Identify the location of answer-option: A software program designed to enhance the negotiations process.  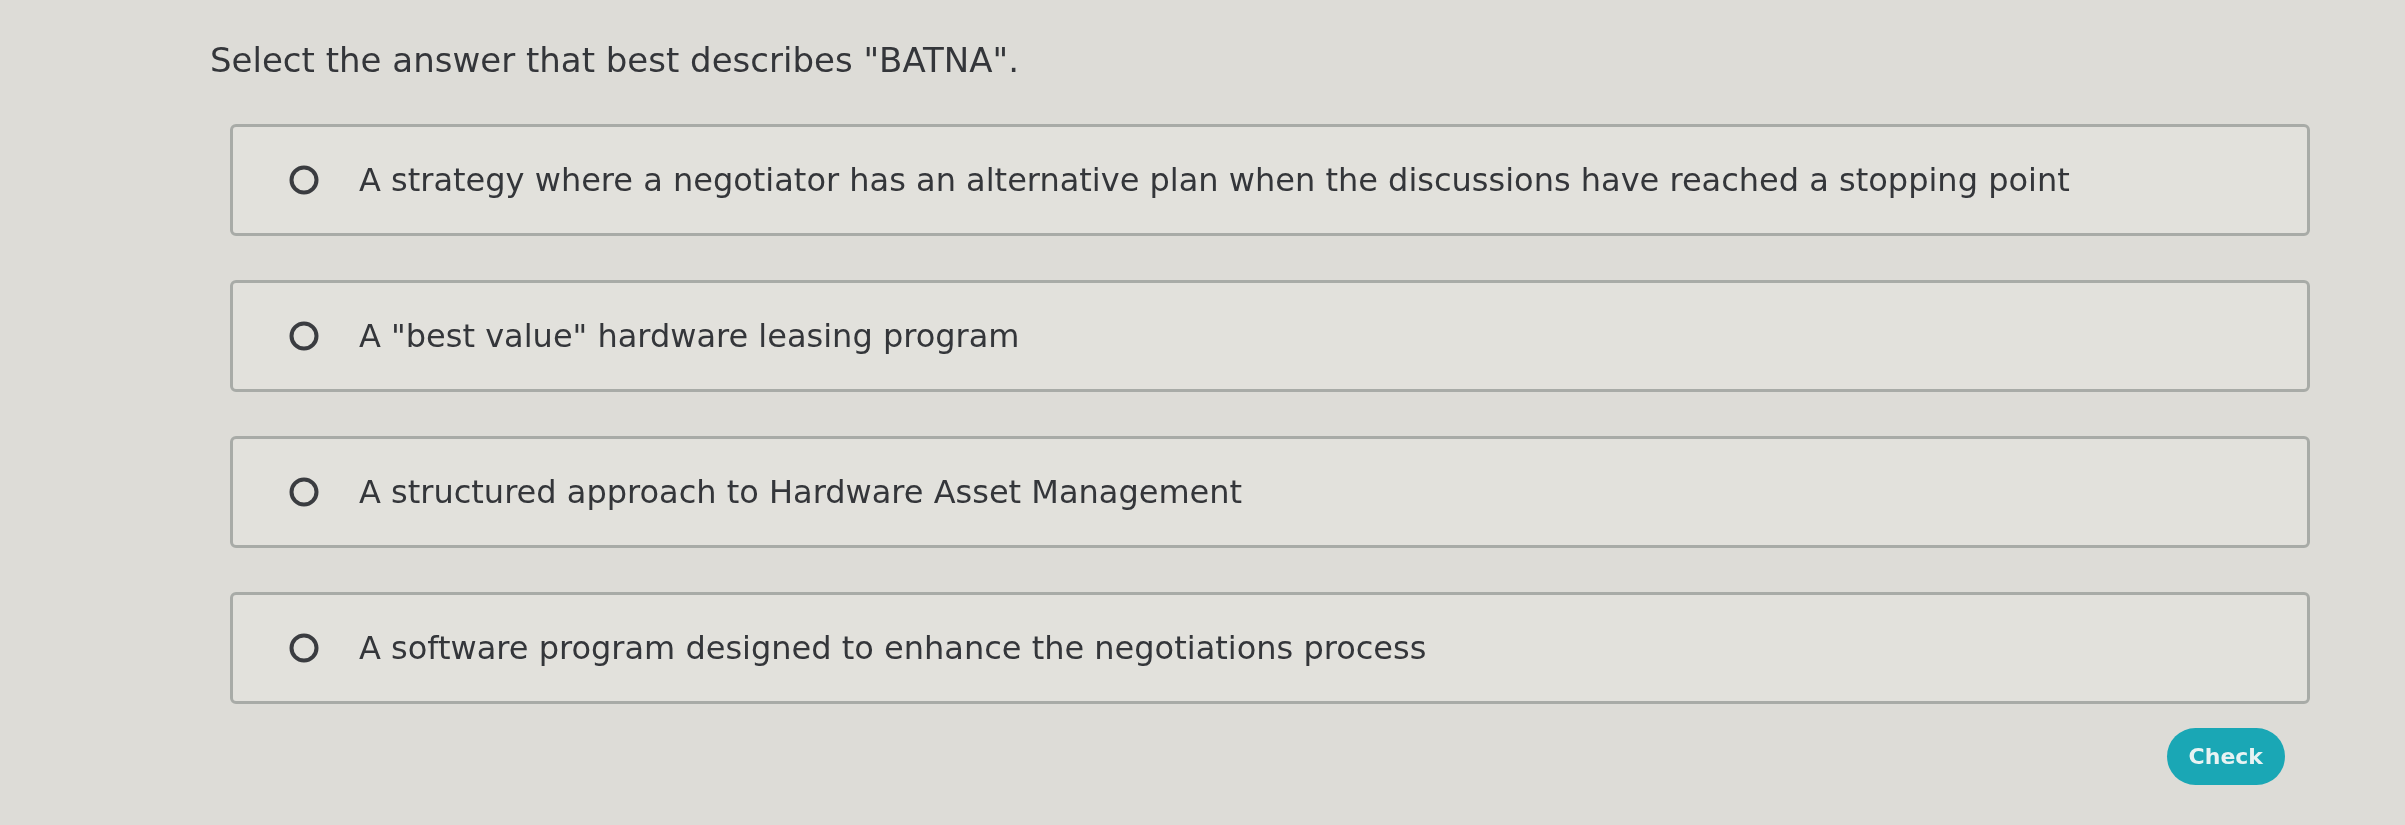
(1270, 648).